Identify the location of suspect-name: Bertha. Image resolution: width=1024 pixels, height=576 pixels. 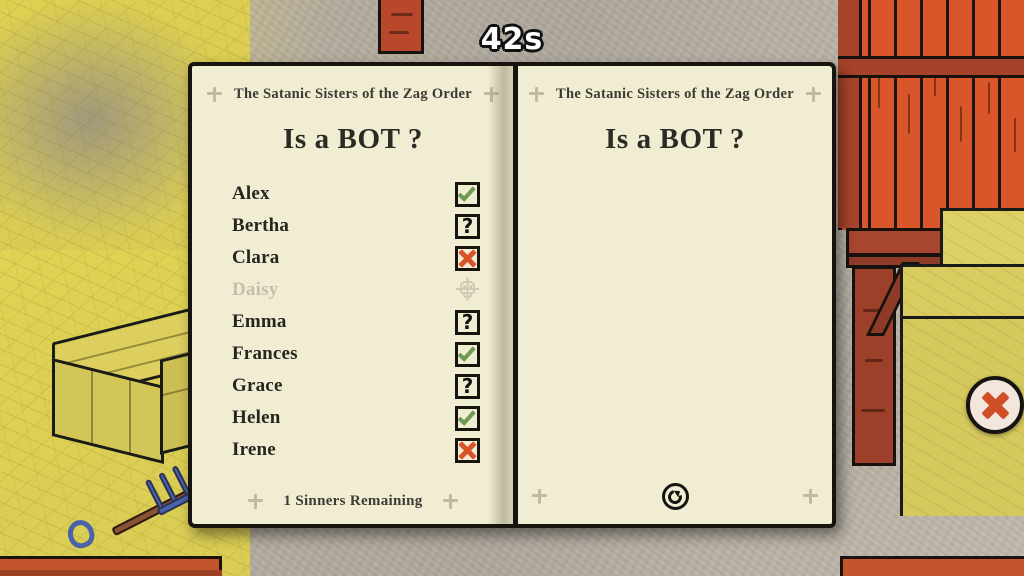
(261, 225).